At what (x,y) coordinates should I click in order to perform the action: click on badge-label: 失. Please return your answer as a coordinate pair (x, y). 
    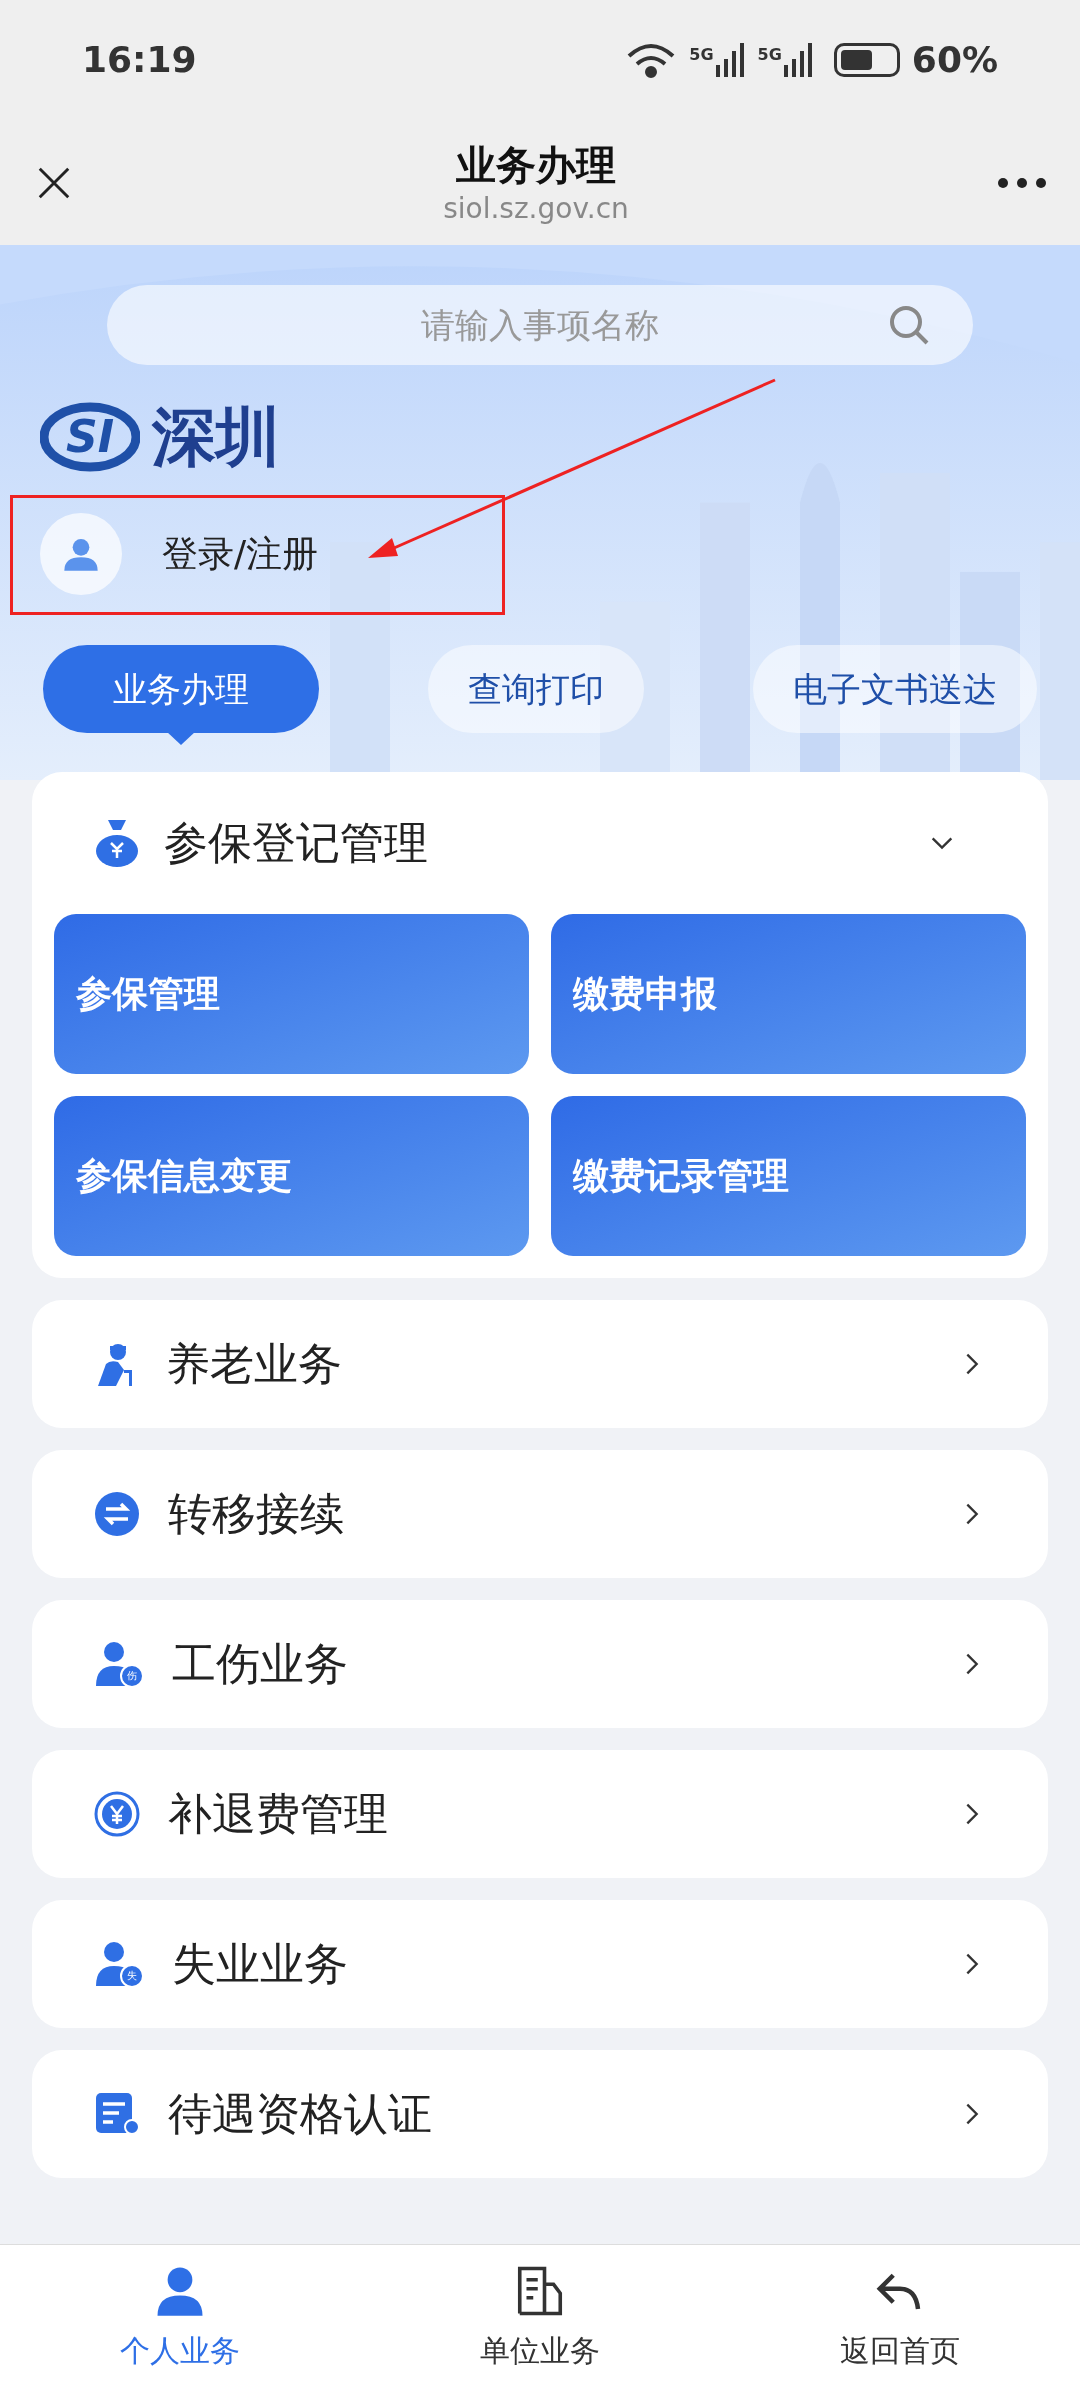
    Looking at the image, I should click on (132, 1976).